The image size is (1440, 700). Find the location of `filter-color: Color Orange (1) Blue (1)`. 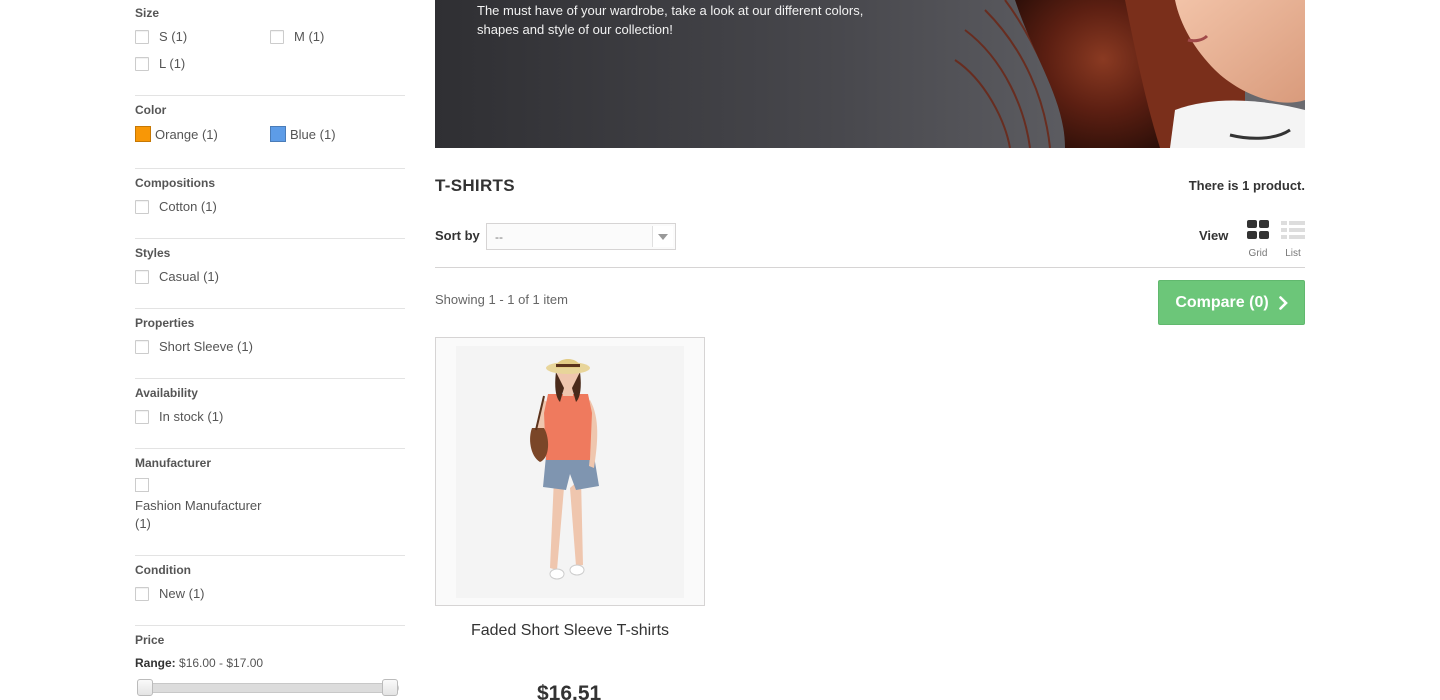

filter-color: Color Orange (1) Blue (1) is located at coordinates (270, 132).